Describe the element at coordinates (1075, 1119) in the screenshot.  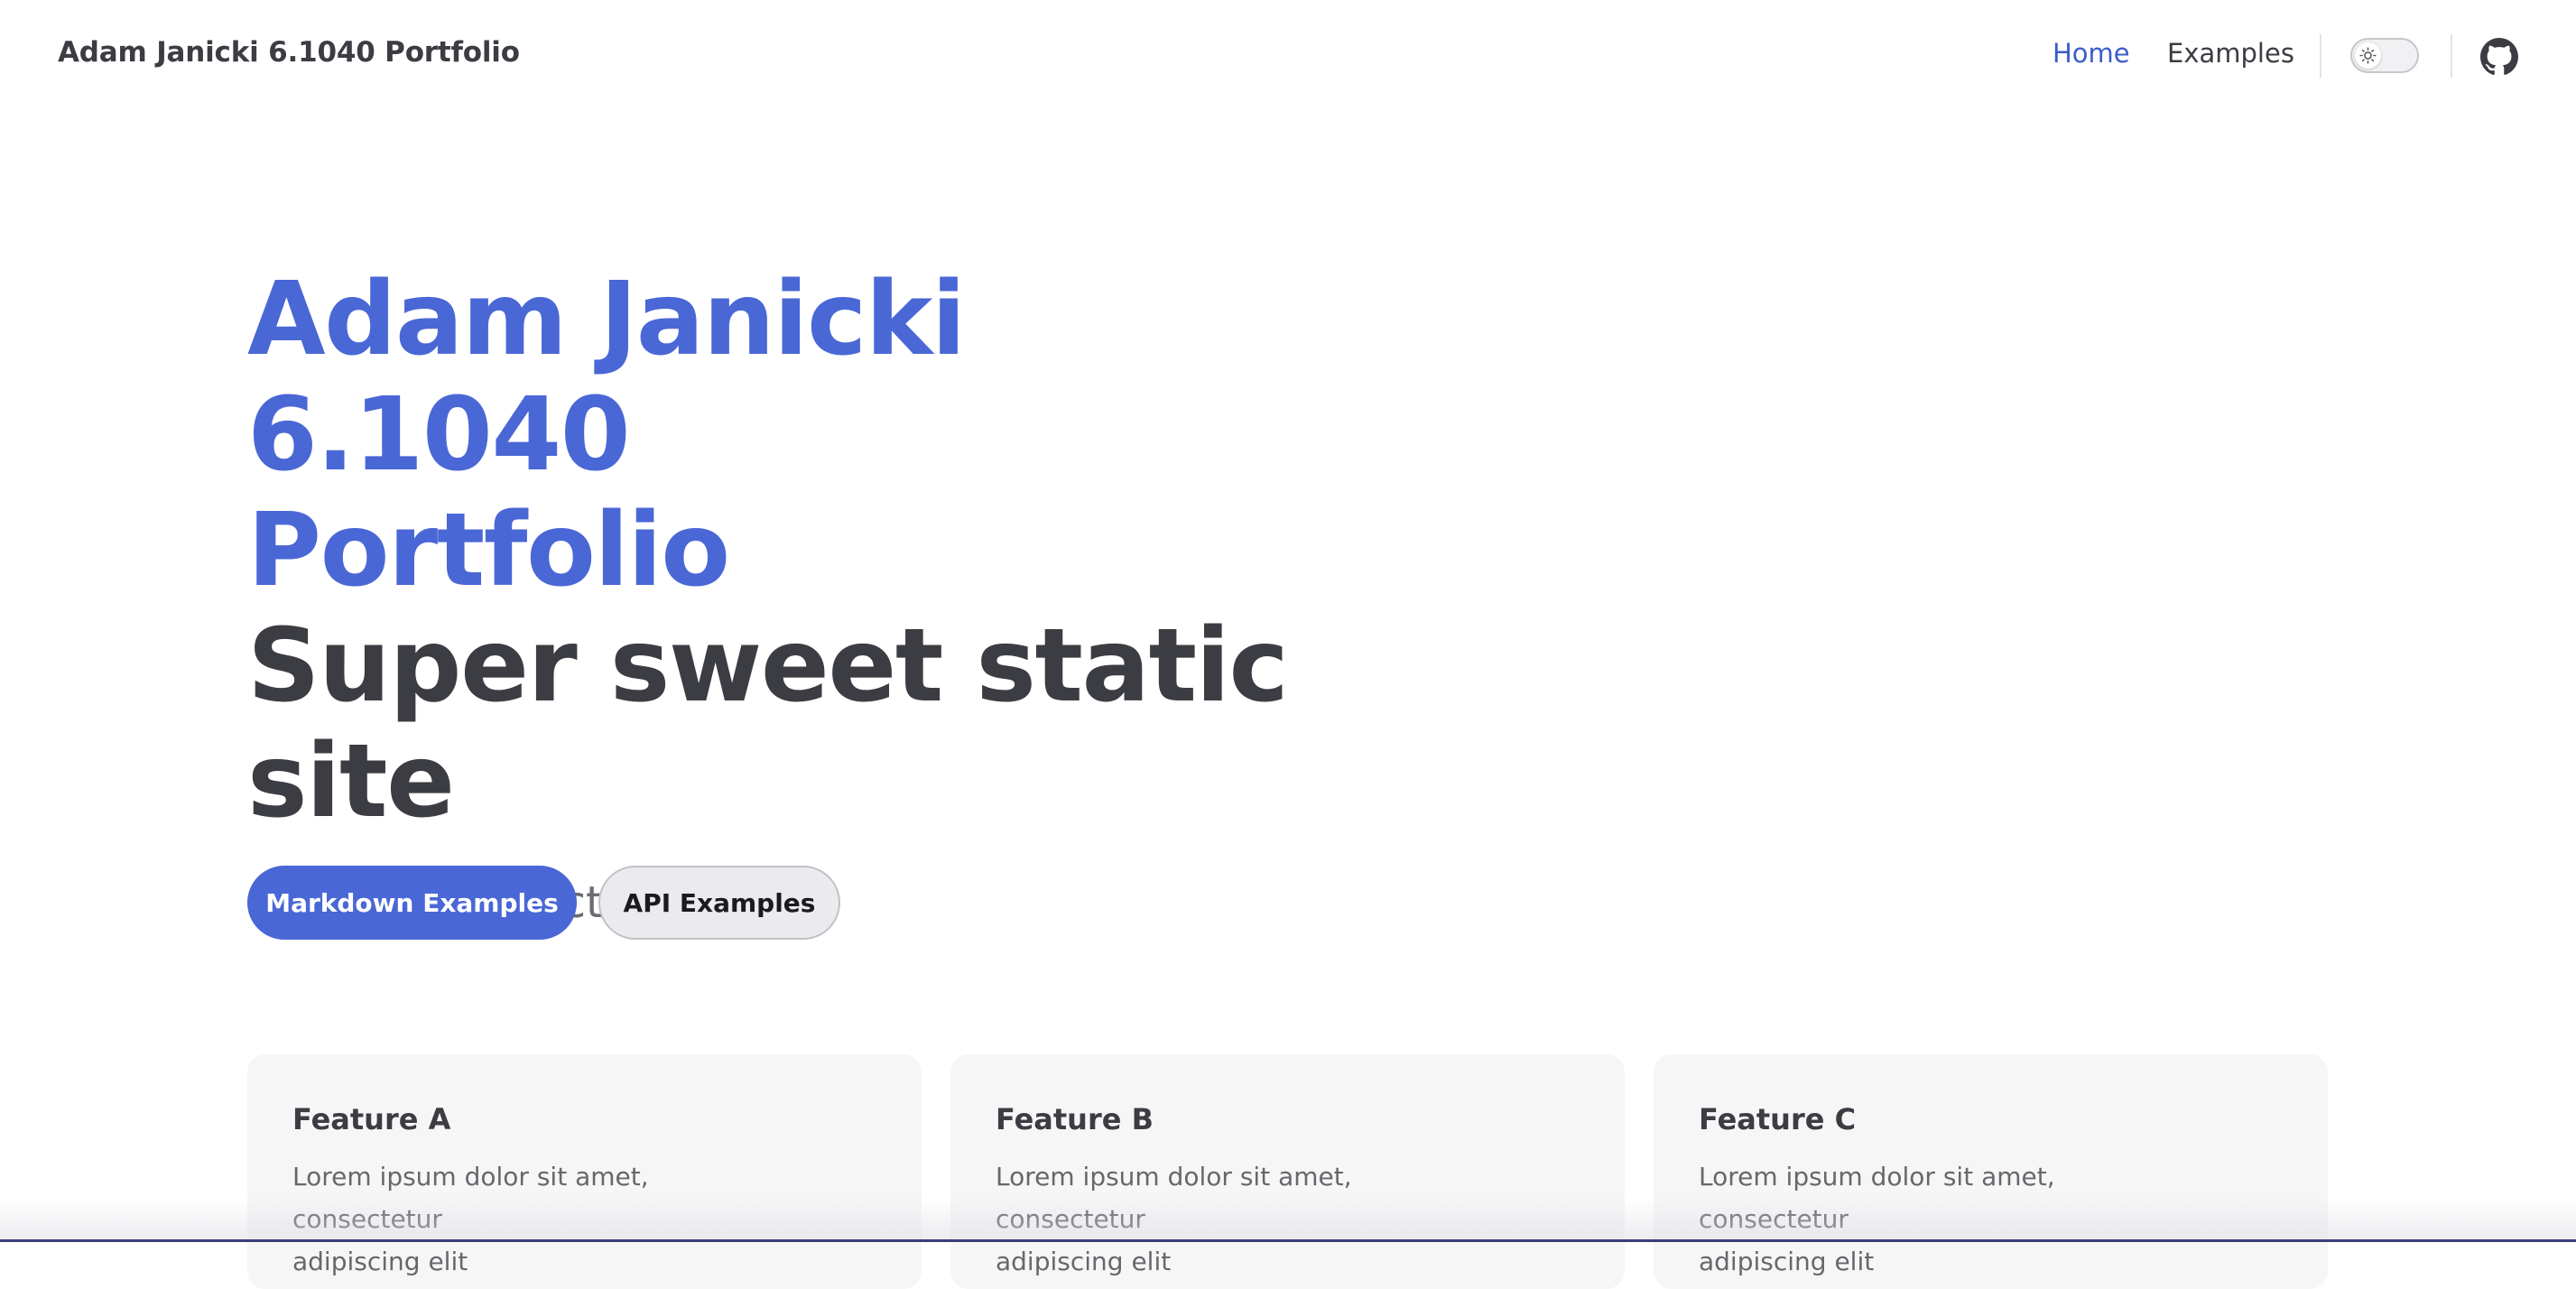
I see `feature-title: Feature B` at that location.